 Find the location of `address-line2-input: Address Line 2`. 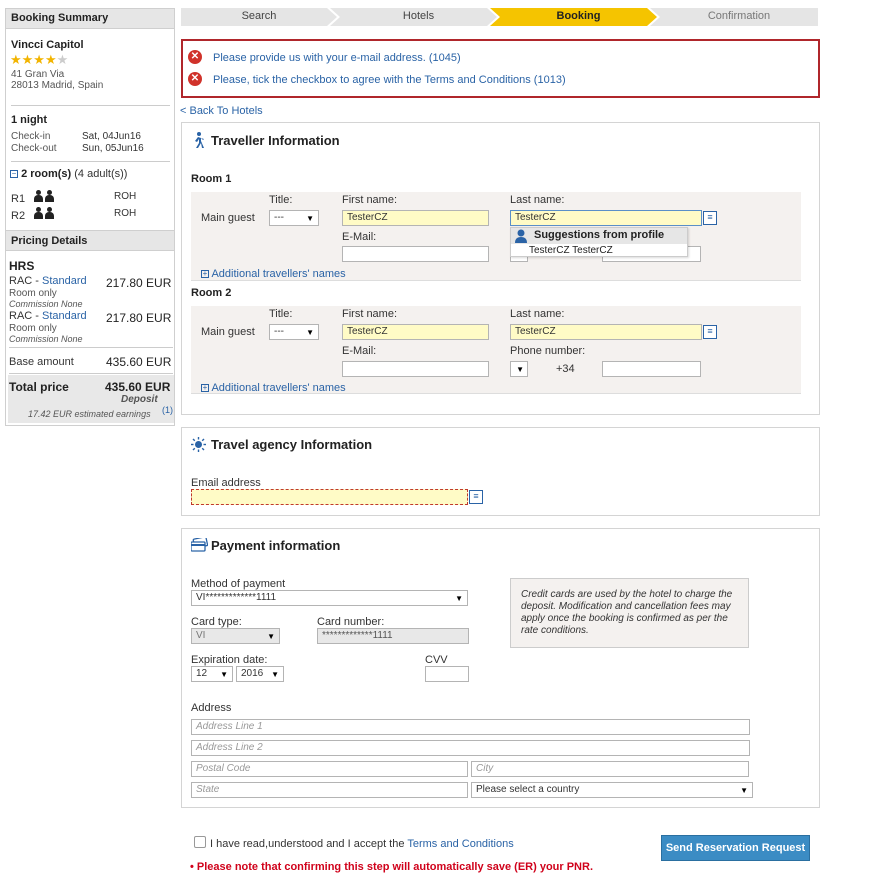

address-line2-input: Address Line 2 is located at coordinates (470, 748).